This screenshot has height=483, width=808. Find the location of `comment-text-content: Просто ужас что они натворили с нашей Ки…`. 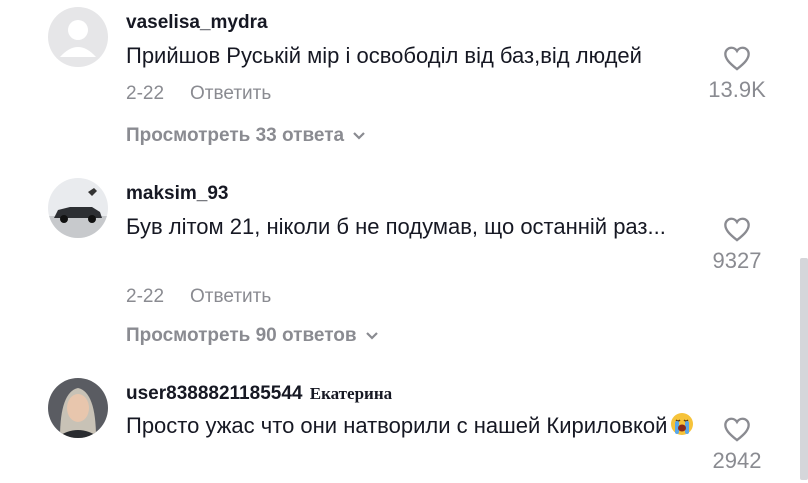

comment-text-content: Просто ужас что они натворили с нашей Ки… is located at coordinates (397, 425).